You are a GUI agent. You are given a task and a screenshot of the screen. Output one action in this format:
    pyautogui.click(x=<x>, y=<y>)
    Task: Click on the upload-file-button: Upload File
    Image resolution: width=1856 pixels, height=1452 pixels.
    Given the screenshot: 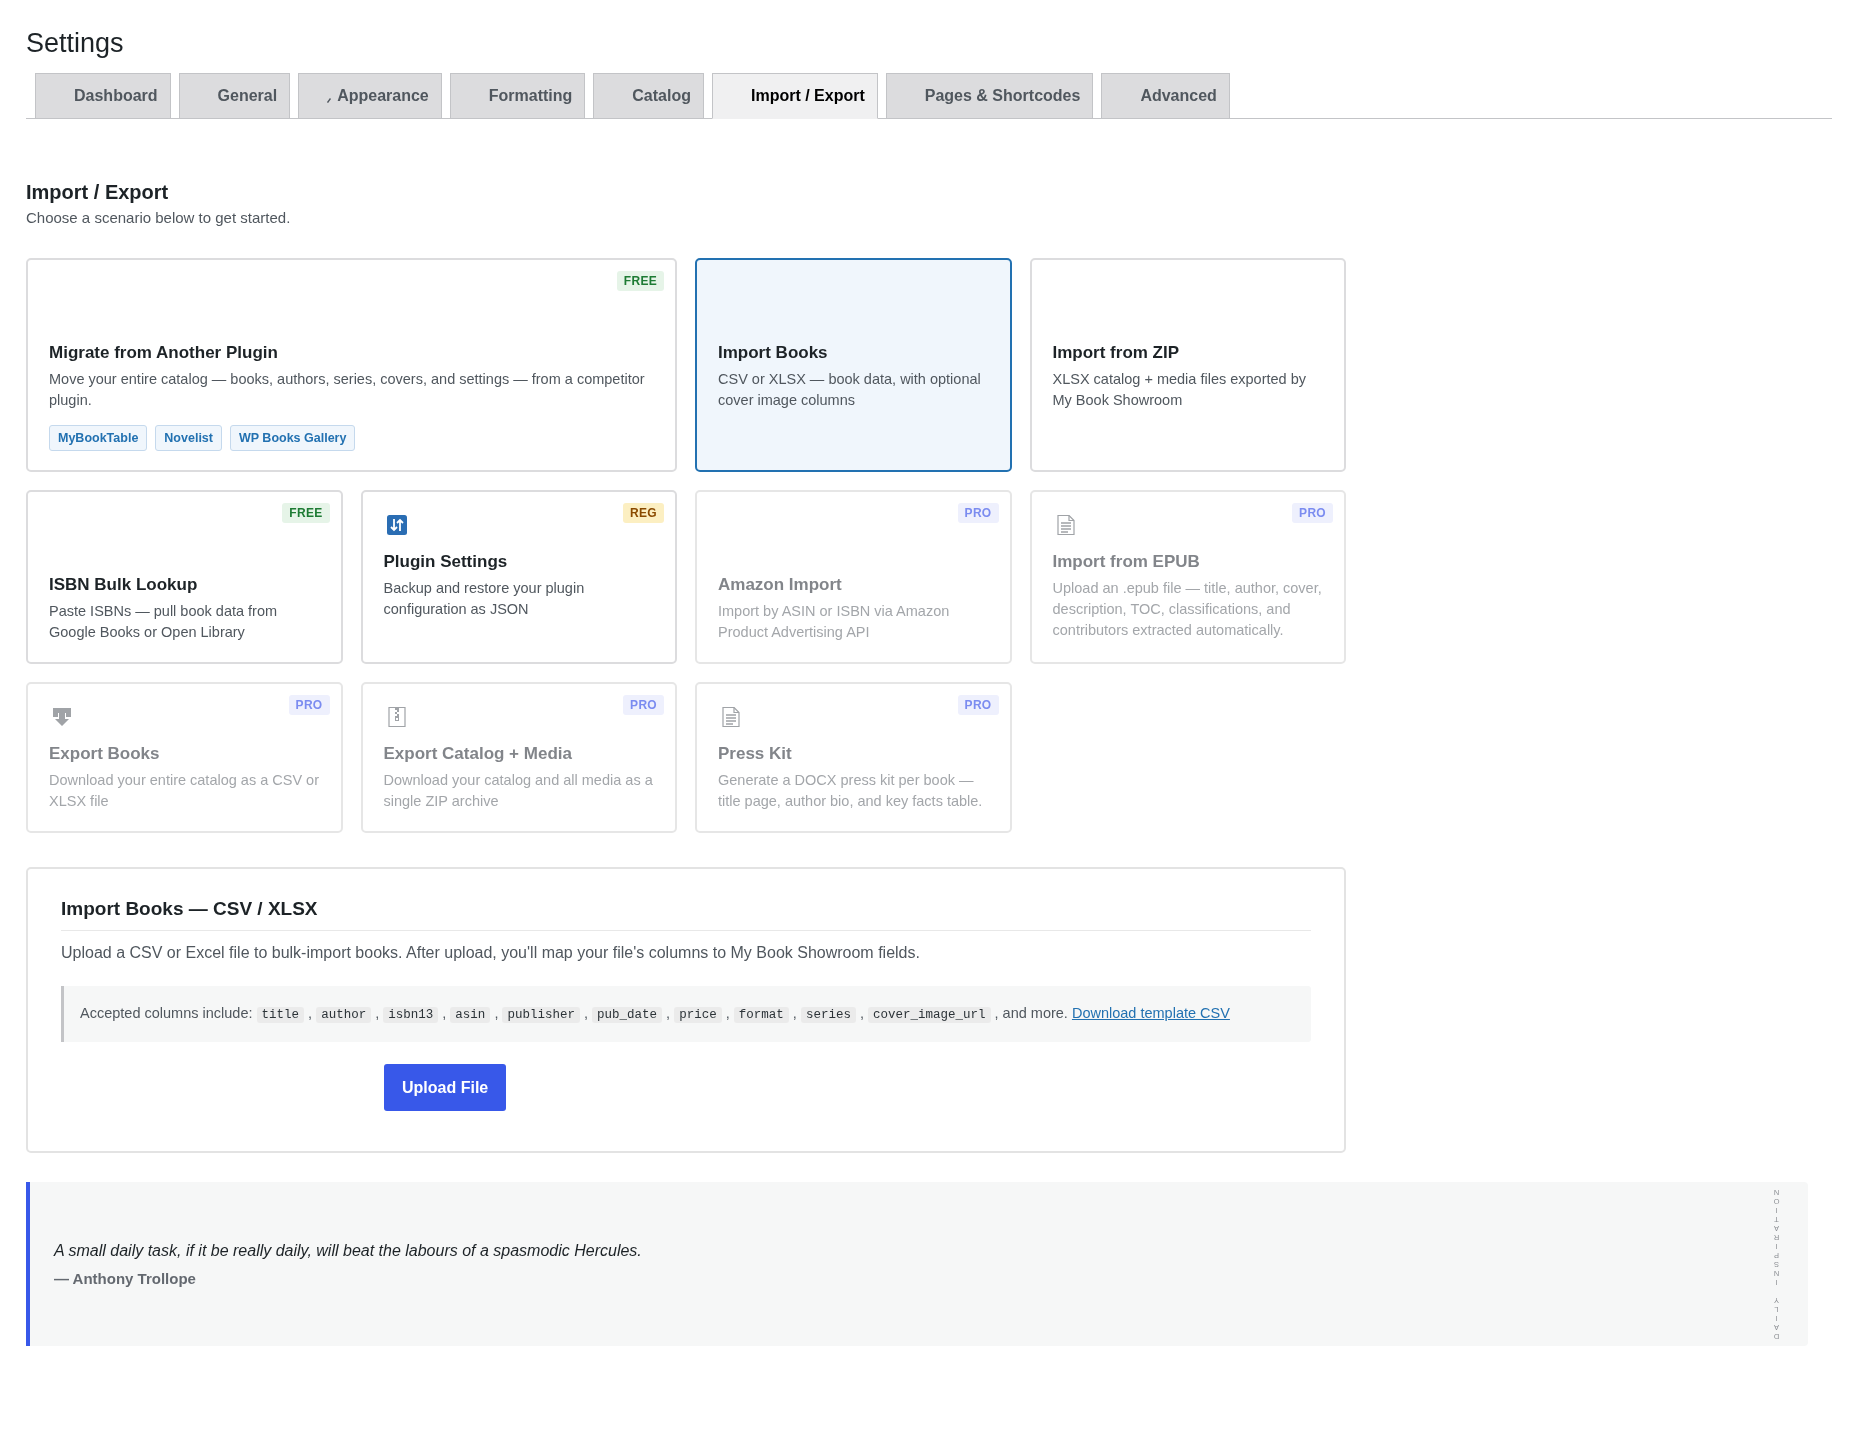 What is the action you would take?
    pyautogui.click(x=445, y=1087)
    